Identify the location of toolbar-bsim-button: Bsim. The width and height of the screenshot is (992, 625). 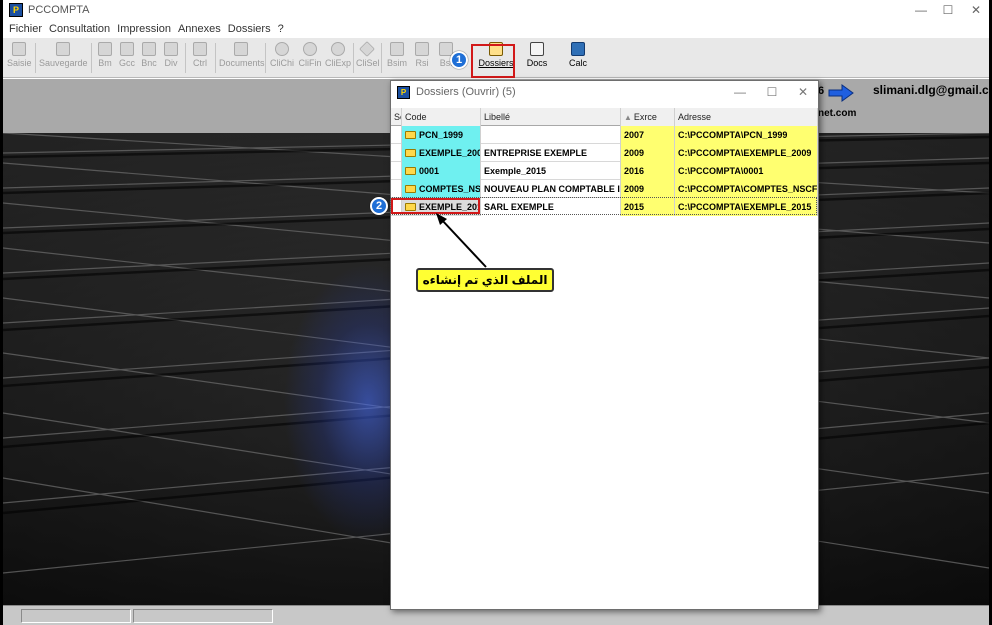
(397, 55).